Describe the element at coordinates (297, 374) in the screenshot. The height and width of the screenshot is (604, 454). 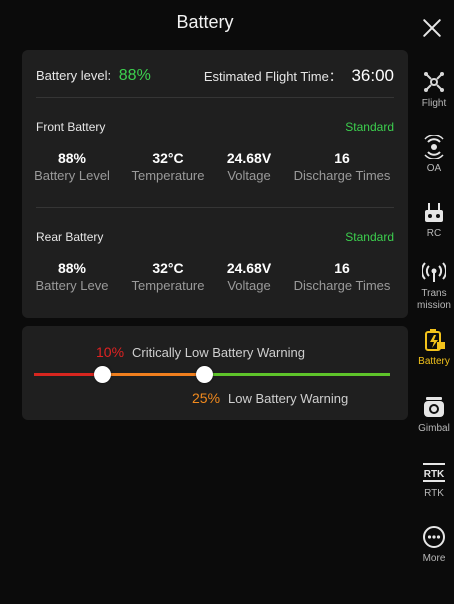
I see `normal-range-bar` at that location.